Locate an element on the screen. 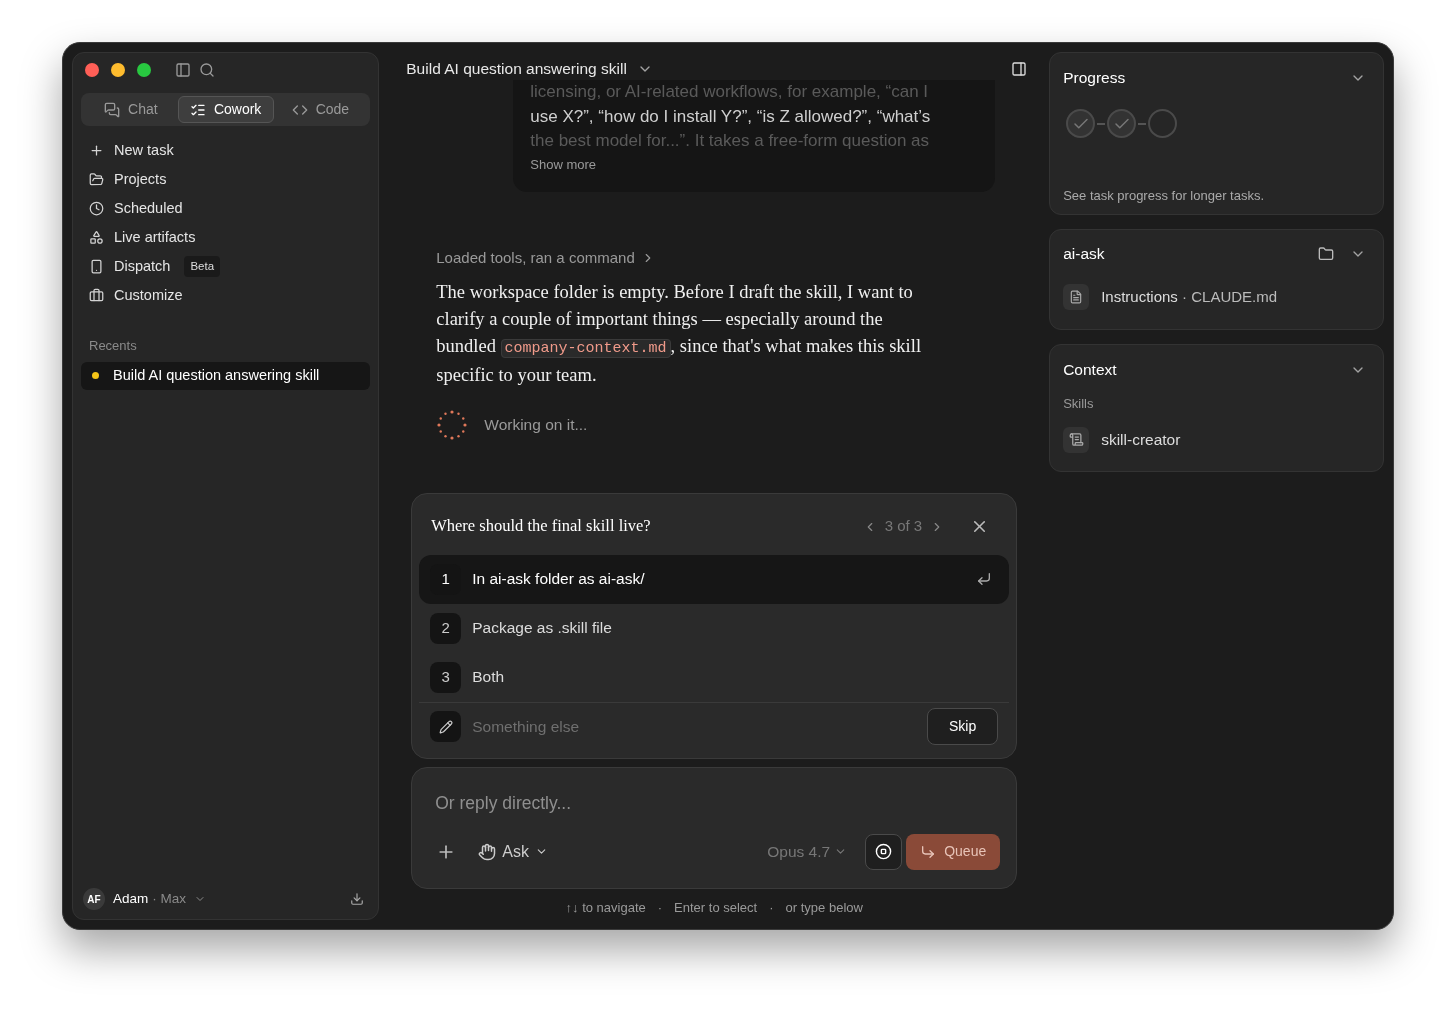  panel-title: Context is located at coordinates (1090, 370).